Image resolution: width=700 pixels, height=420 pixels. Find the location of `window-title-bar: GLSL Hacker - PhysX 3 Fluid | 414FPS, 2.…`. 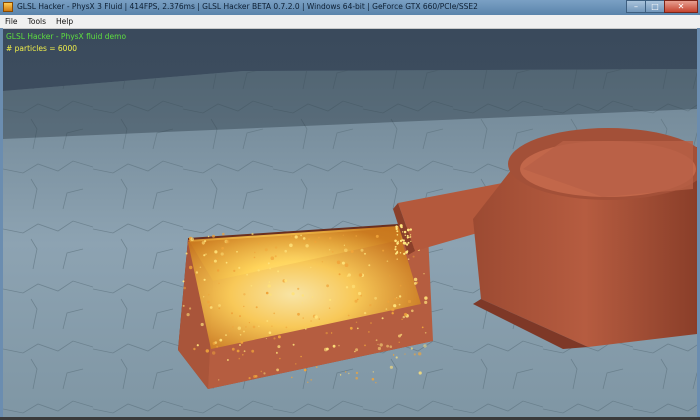

window-title-bar: GLSL Hacker - PhysX 3 Fluid | 414FPS, 2.… is located at coordinates (350, 8).